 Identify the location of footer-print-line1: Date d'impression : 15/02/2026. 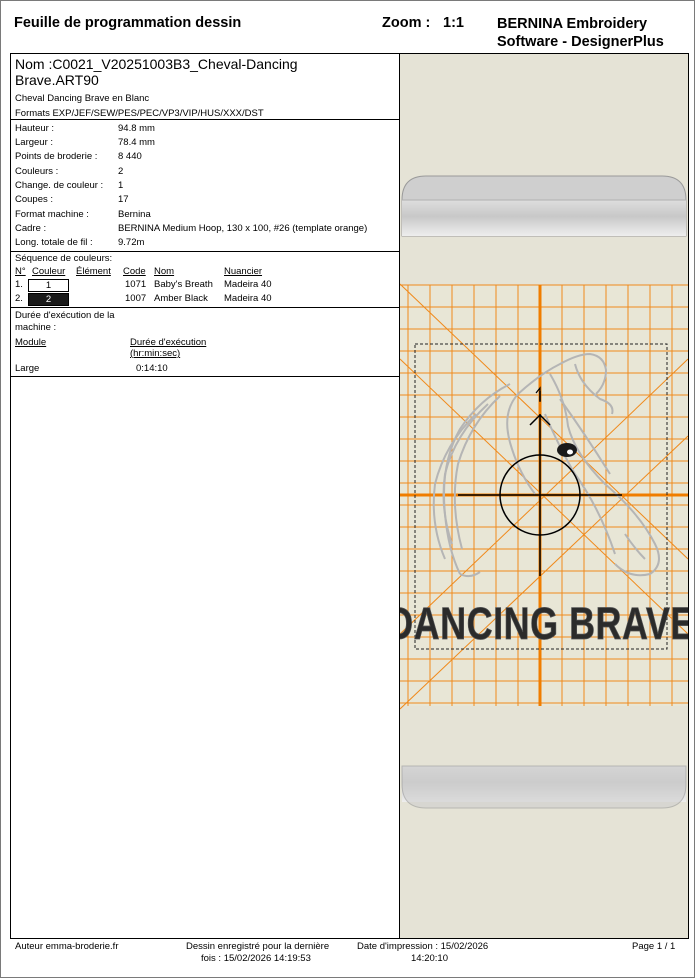
(423, 946).